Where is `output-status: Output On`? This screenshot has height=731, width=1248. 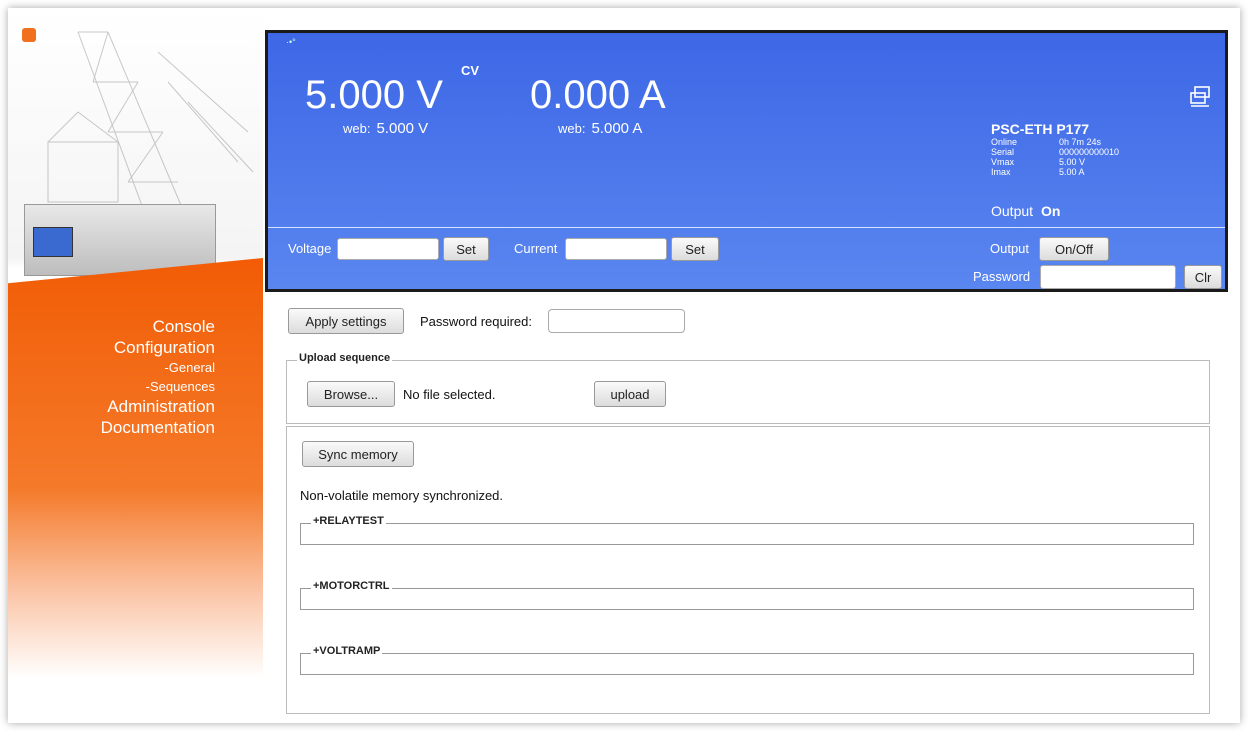
output-status: Output On is located at coordinates (1025, 211).